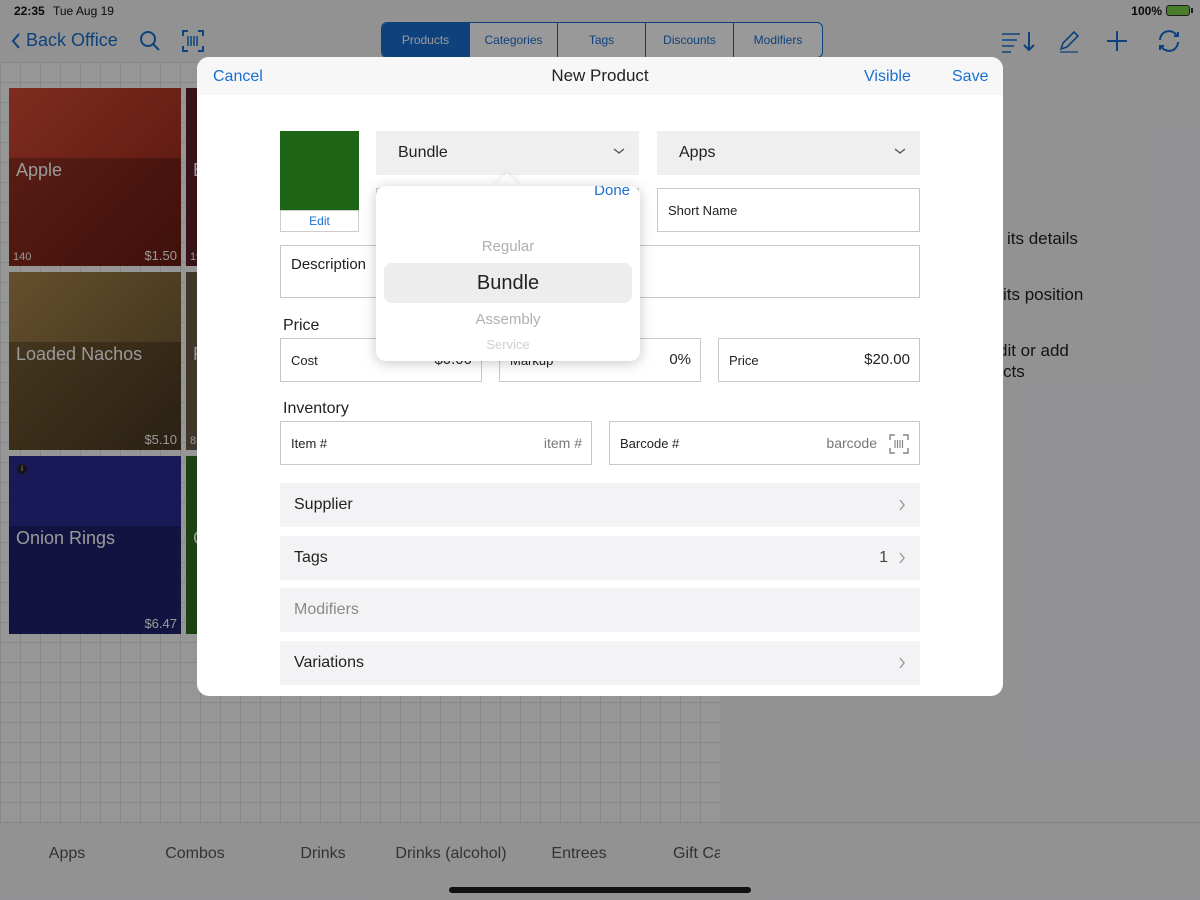 Image resolution: width=1200 pixels, height=900 pixels. What do you see at coordinates (899, 444) in the screenshot?
I see `barcode-scan-icon` at bounding box center [899, 444].